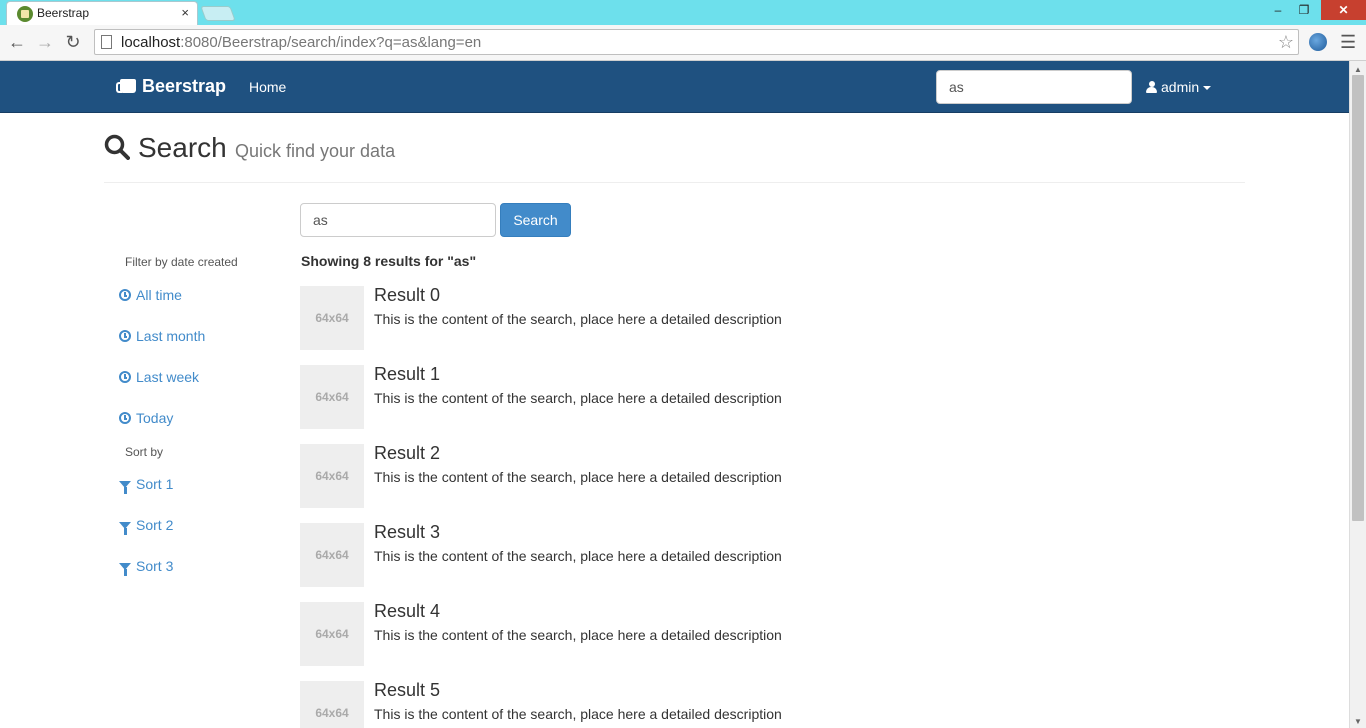  Describe the element at coordinates (146, 526) in the screenshot. I see `sort-2-link: Sort 2` at that location.